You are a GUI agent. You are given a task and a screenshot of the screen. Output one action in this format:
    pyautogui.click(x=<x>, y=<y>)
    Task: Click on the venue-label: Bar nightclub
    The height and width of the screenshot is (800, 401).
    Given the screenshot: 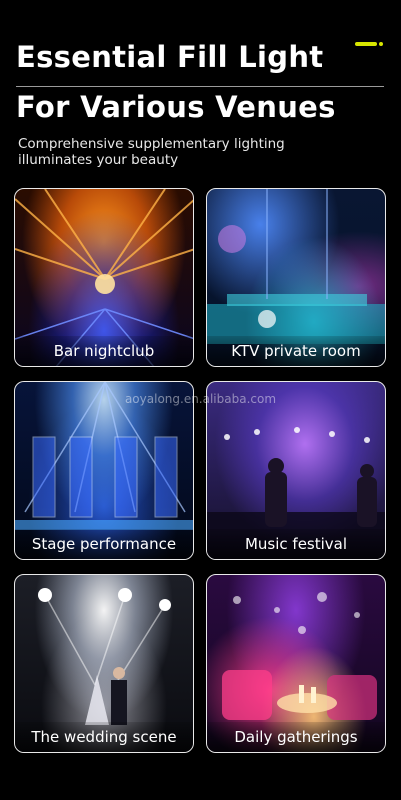 What is the action you would take?
    pyautogui.click(x=104, y=351)
    